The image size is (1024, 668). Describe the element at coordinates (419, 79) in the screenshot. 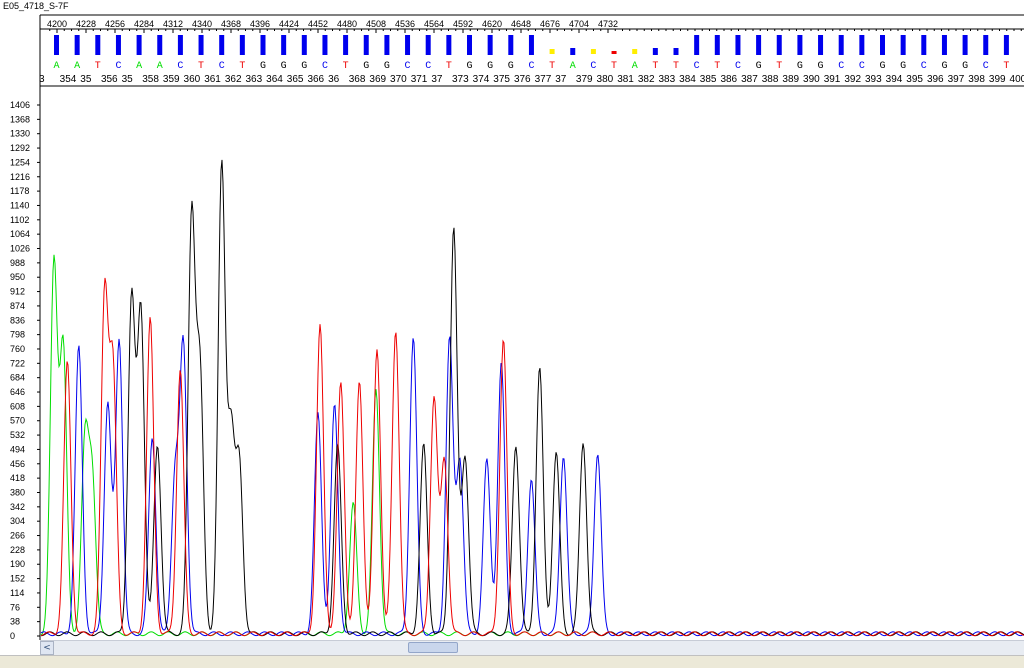

I see `base-number: 371` at that location.